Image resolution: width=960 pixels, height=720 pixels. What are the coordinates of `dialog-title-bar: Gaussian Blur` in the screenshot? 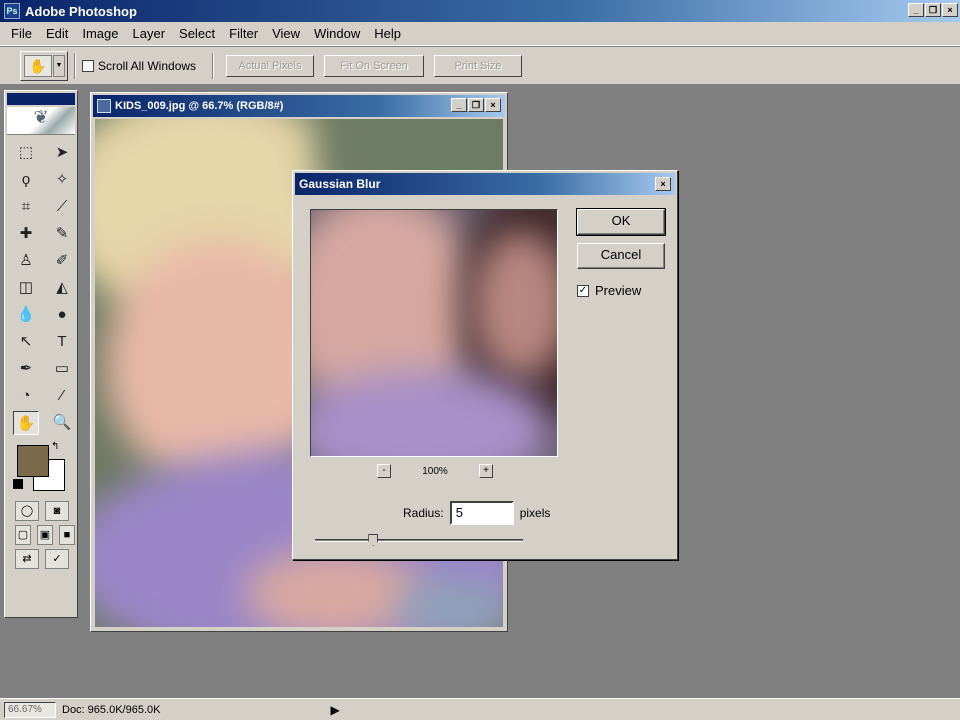 It's located at (485, 184).